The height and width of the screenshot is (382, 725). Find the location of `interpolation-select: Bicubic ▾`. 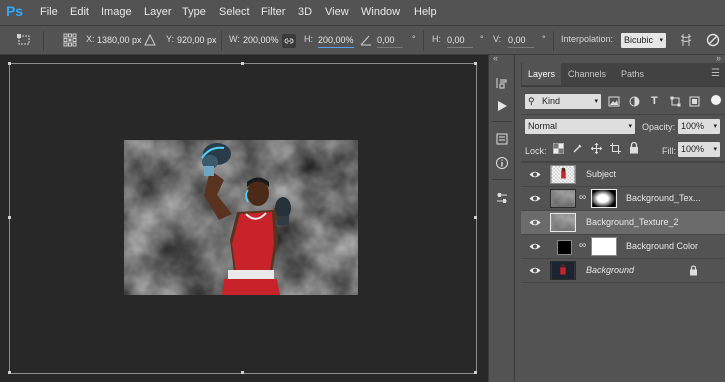

interpolation-select: Bicubic ▾ is located at coordinates (643, 40).